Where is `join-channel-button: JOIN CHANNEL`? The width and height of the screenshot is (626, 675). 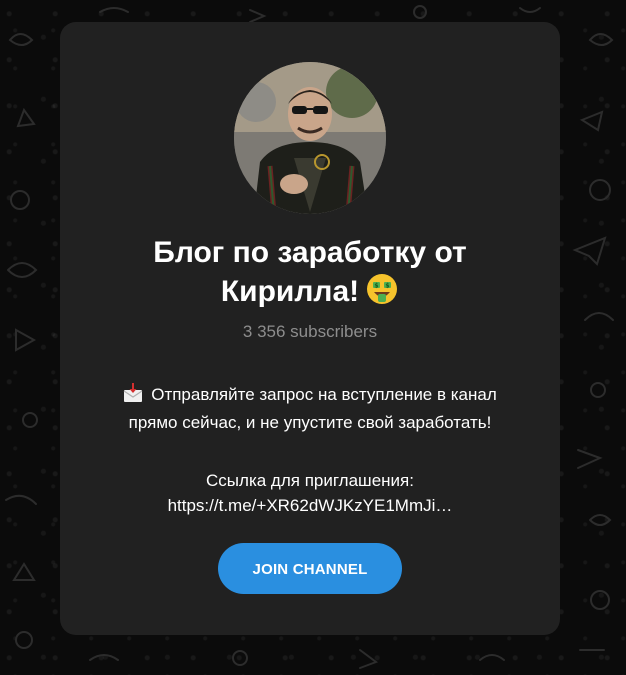 join-channel-button: JOIN CHANNEL is located at coordinates (310, 568).